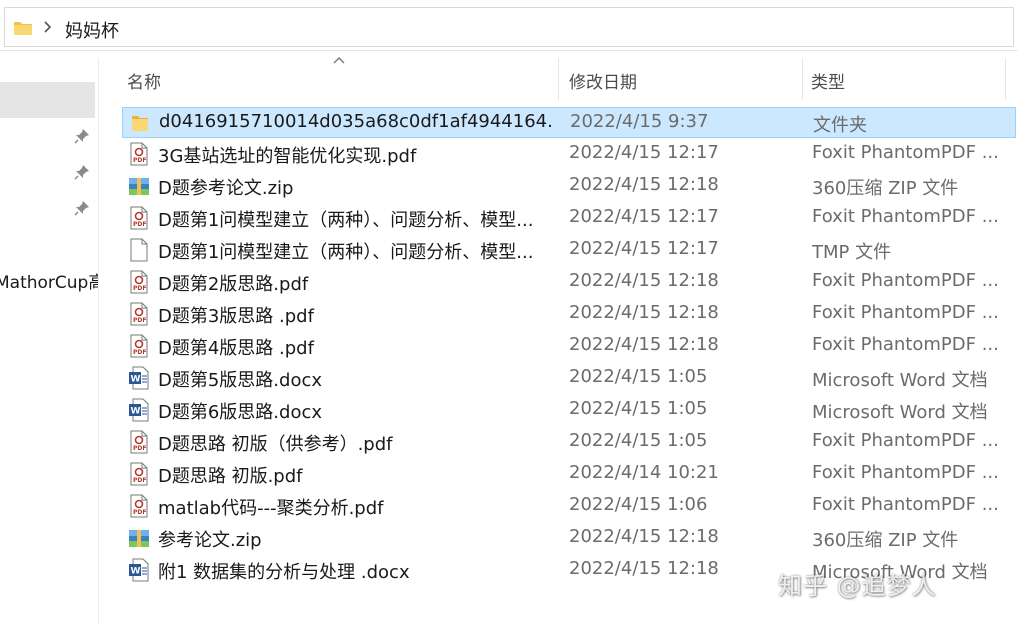  What do you see at coordinates (48, 27) in the screenshot?
I see `chevron-right-icon` at bounding box center [48, 27].